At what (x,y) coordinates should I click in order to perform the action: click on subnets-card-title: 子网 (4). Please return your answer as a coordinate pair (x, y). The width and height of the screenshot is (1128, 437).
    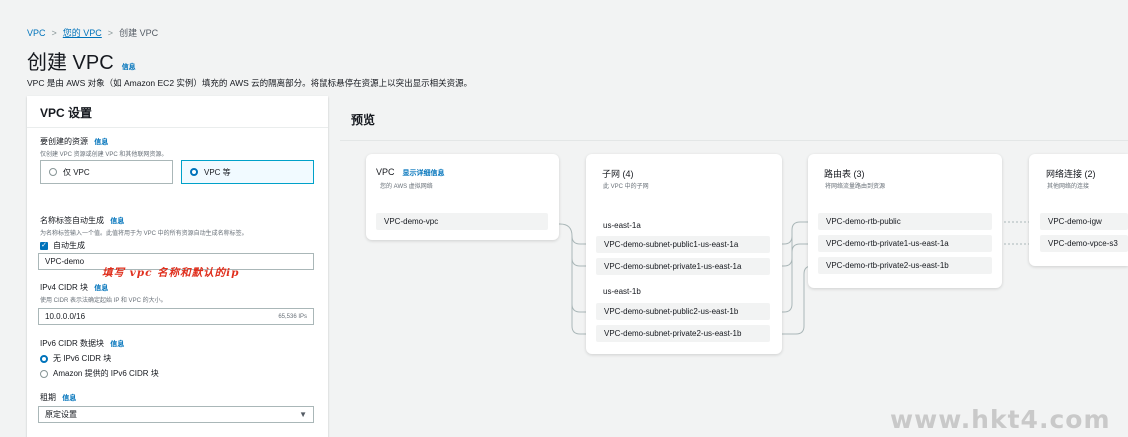
    Looking at the image, I should click on (618, 174).